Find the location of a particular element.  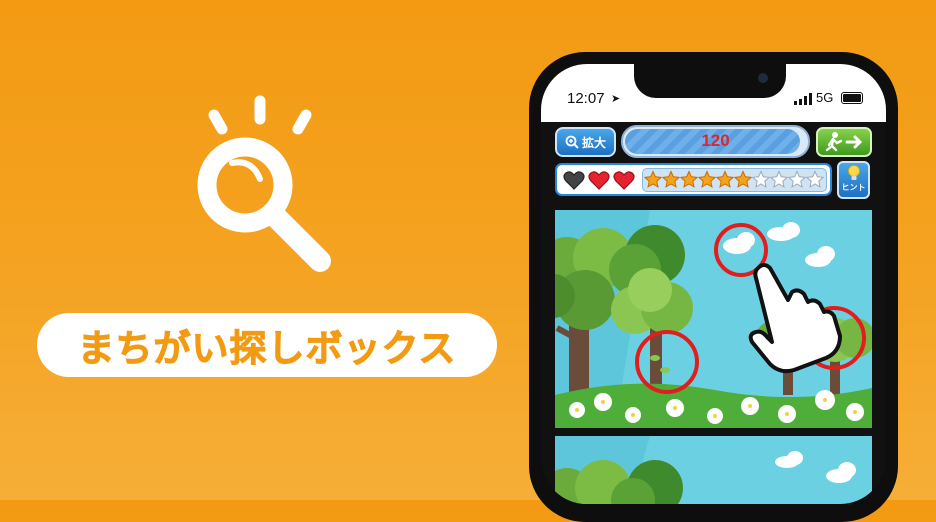

zoom-in-icon is located at coordinates (572, 142).